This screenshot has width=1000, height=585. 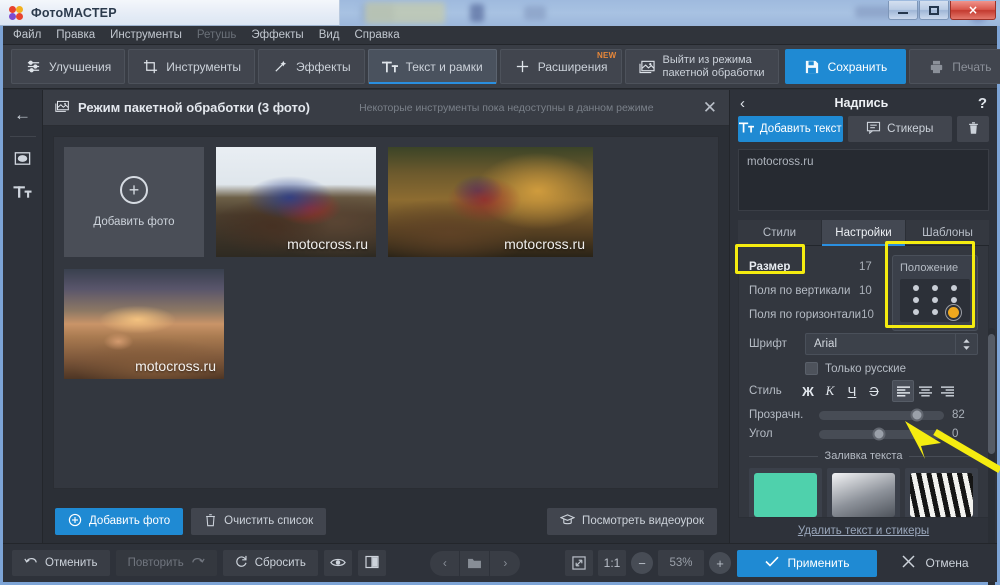 I want to click on font-select: Arial, so click(x=891, y=344).